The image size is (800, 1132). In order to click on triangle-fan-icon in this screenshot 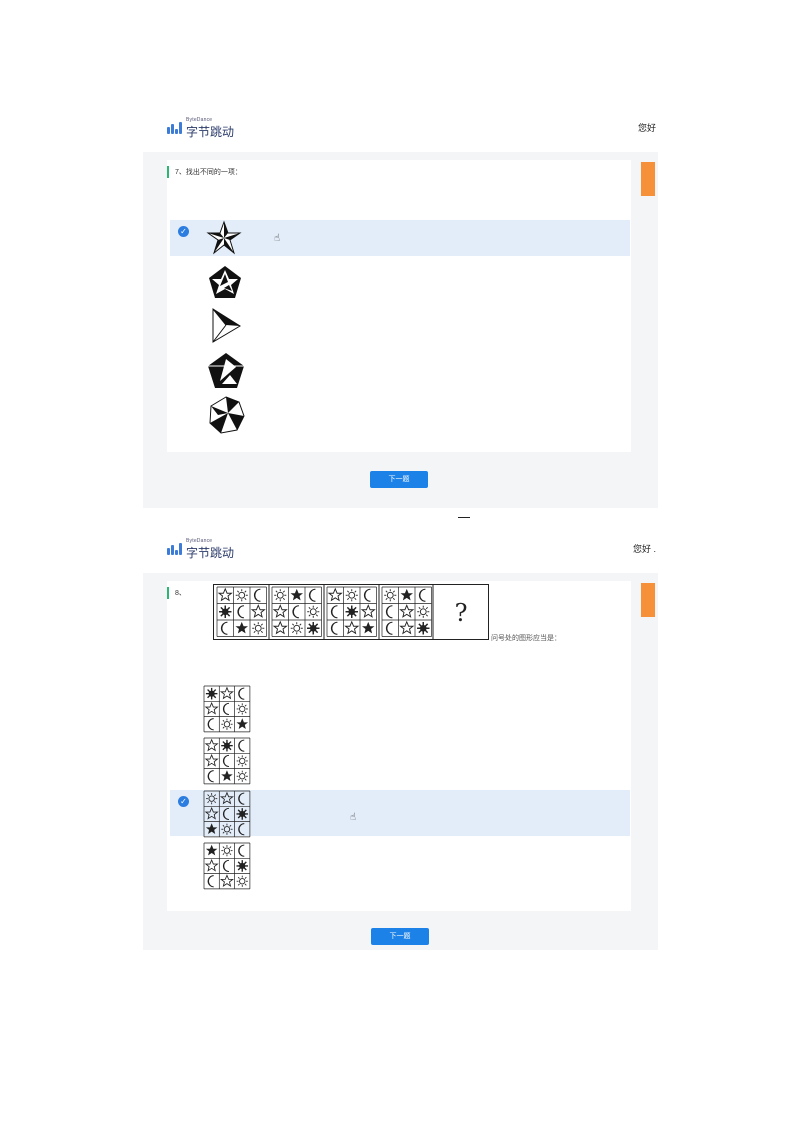, I will do `click(226, 325)`.